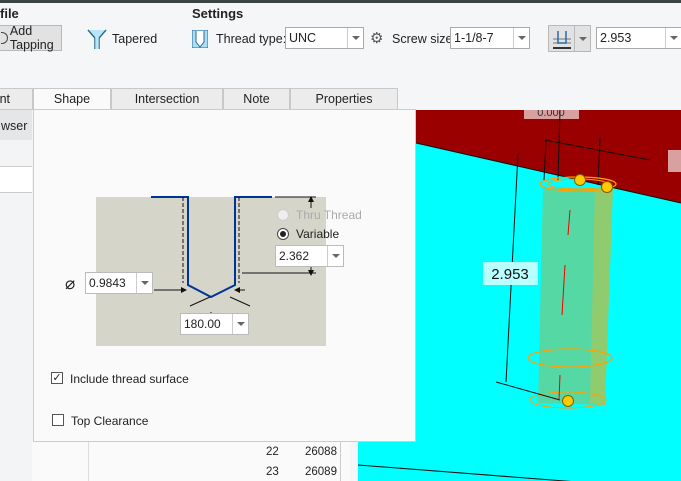 This screenshot has height=481, width=681. Describe the element at coordinates (119, 283) in the screenshot. I see `diameter-input: 0.9843` at that location.